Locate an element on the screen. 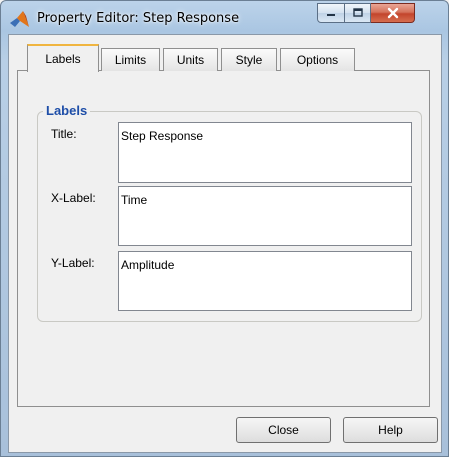 The height and width of the screenshot is (457, 449). maximize-button is located at coordinates (358, 13).